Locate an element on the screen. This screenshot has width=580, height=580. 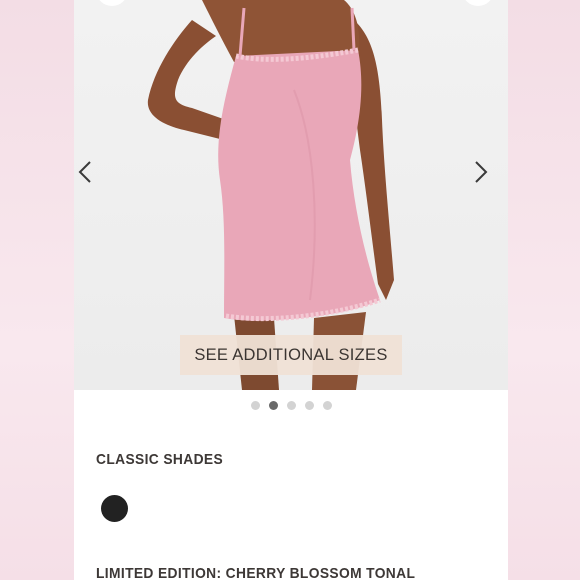
chevron-right-icon is located at coordinates (481, 172).